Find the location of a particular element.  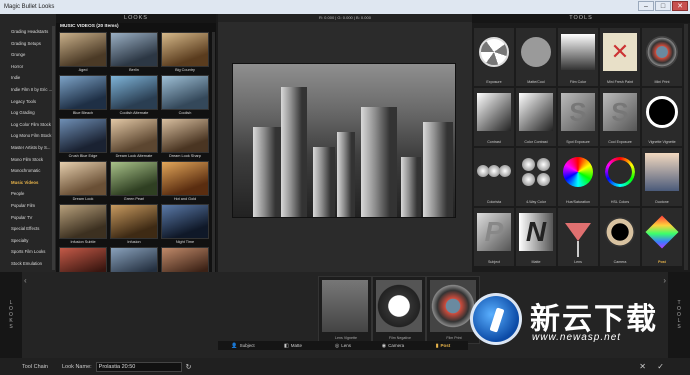

tool-aperture: Exposure is located at coordinates (494, 57).